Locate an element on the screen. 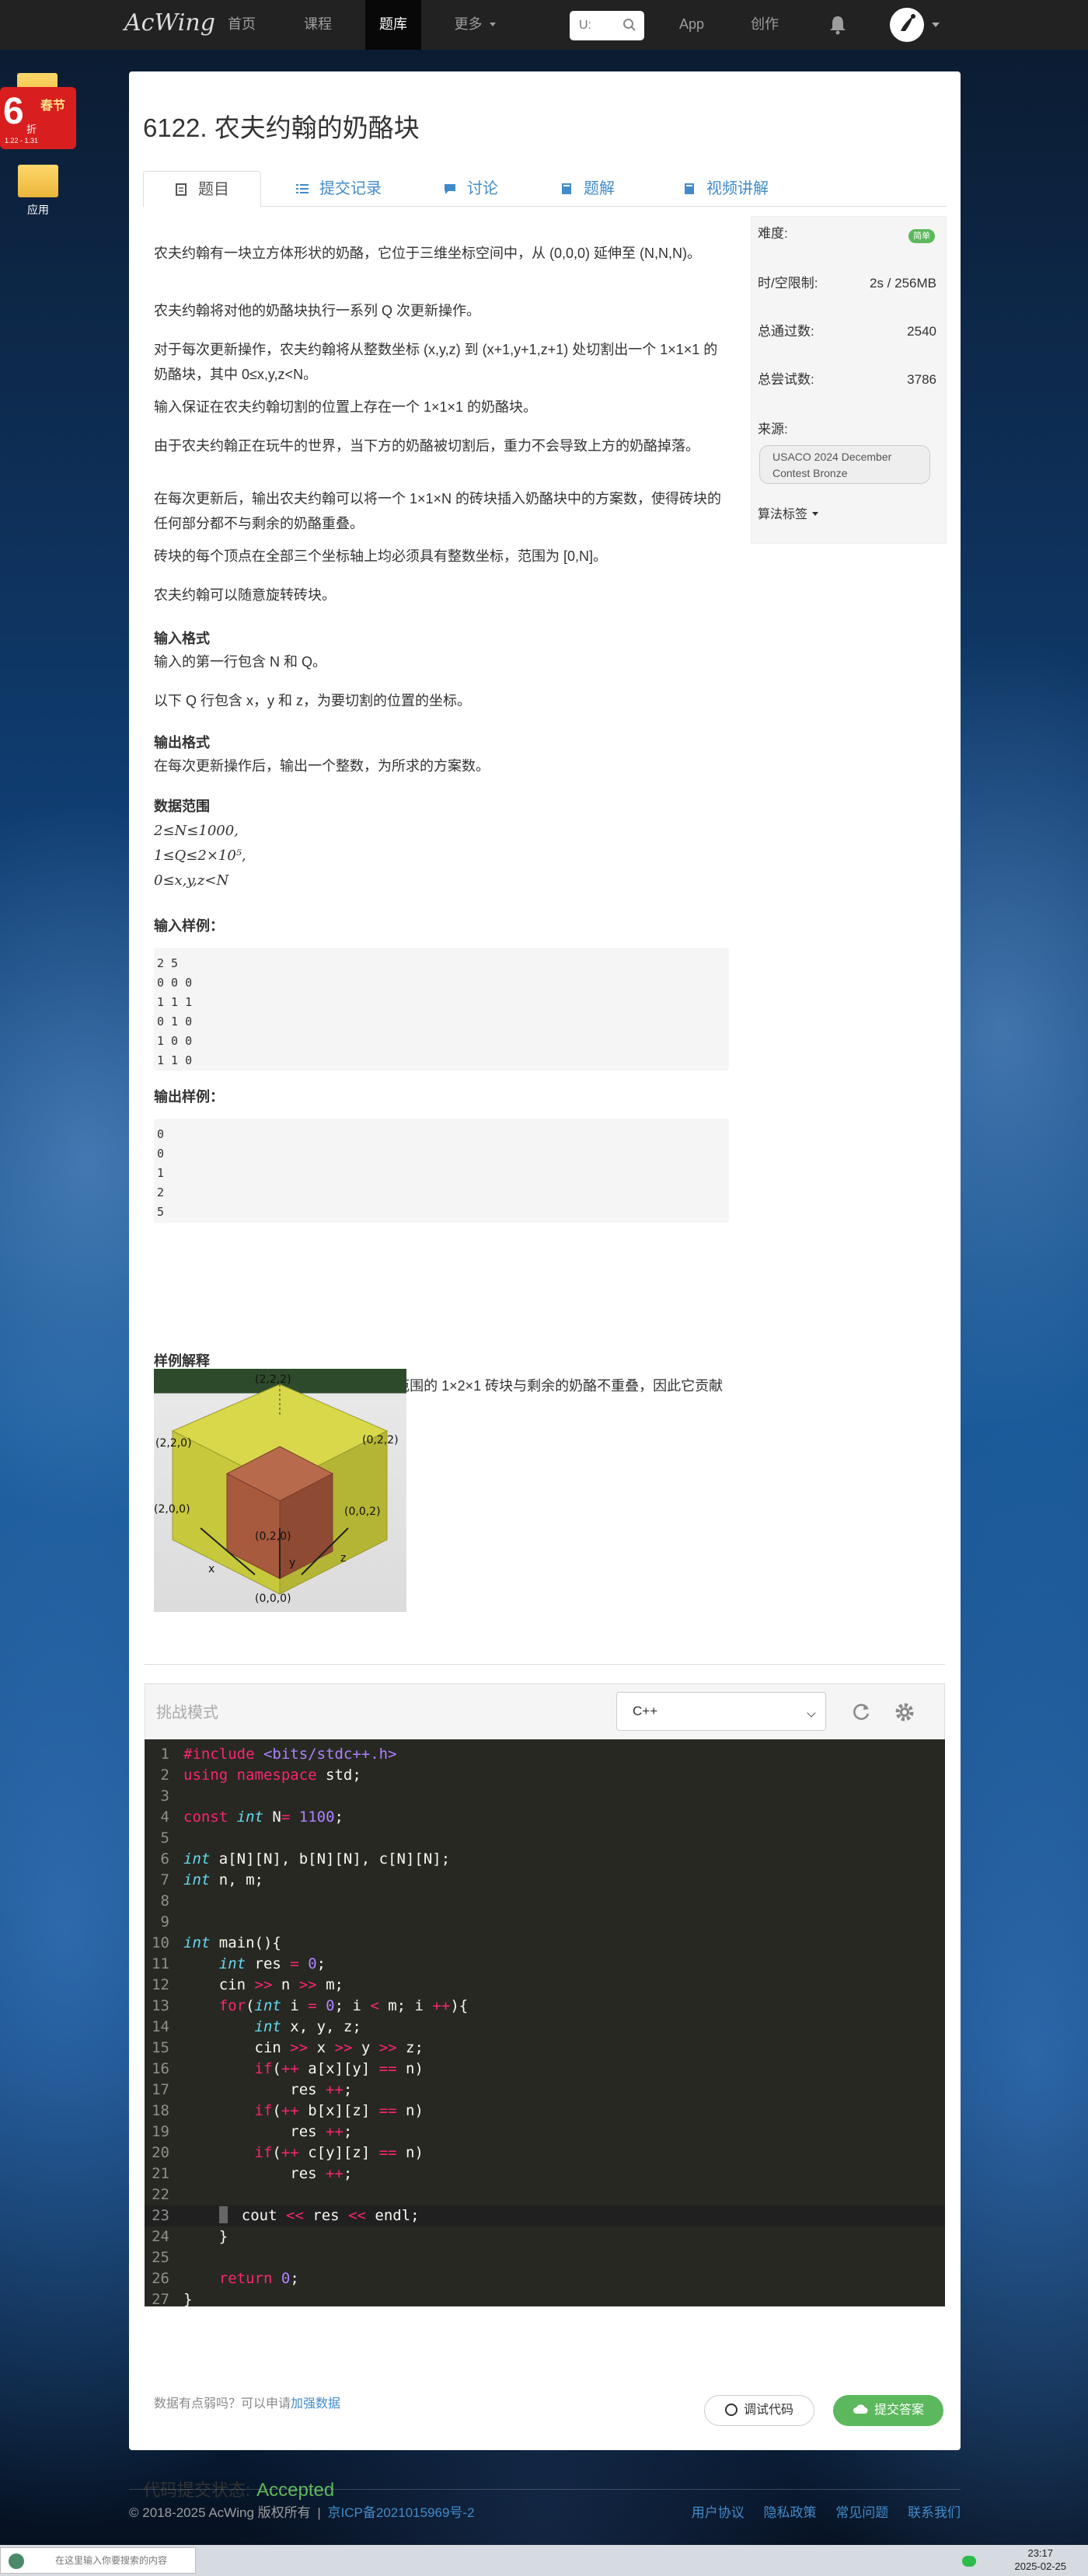 This screenshot has height=2576, width=1088. tab-problem: 题目 is located at coordinates (202, 189).